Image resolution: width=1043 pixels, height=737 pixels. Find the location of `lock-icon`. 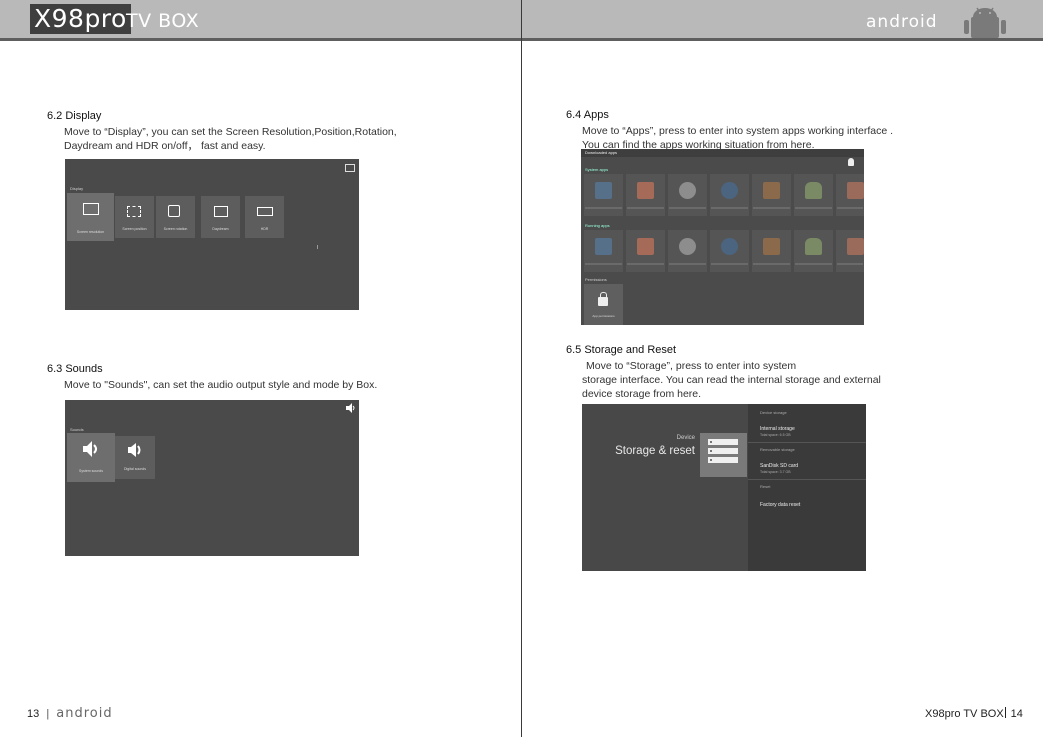

lock-icon is located at coordinates (603, 301).